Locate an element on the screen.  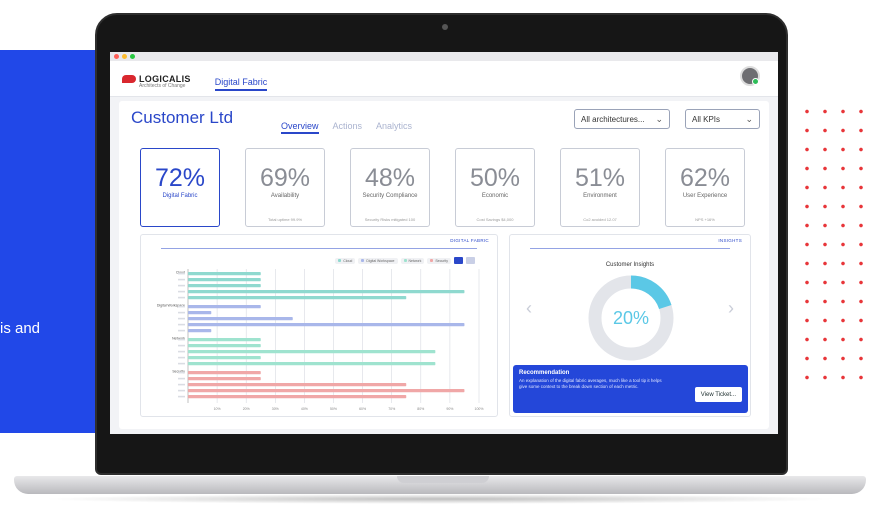
kpi-card-environment: 51% Environment Co2 avoided 12.07 is located at coordinates (600, 187).